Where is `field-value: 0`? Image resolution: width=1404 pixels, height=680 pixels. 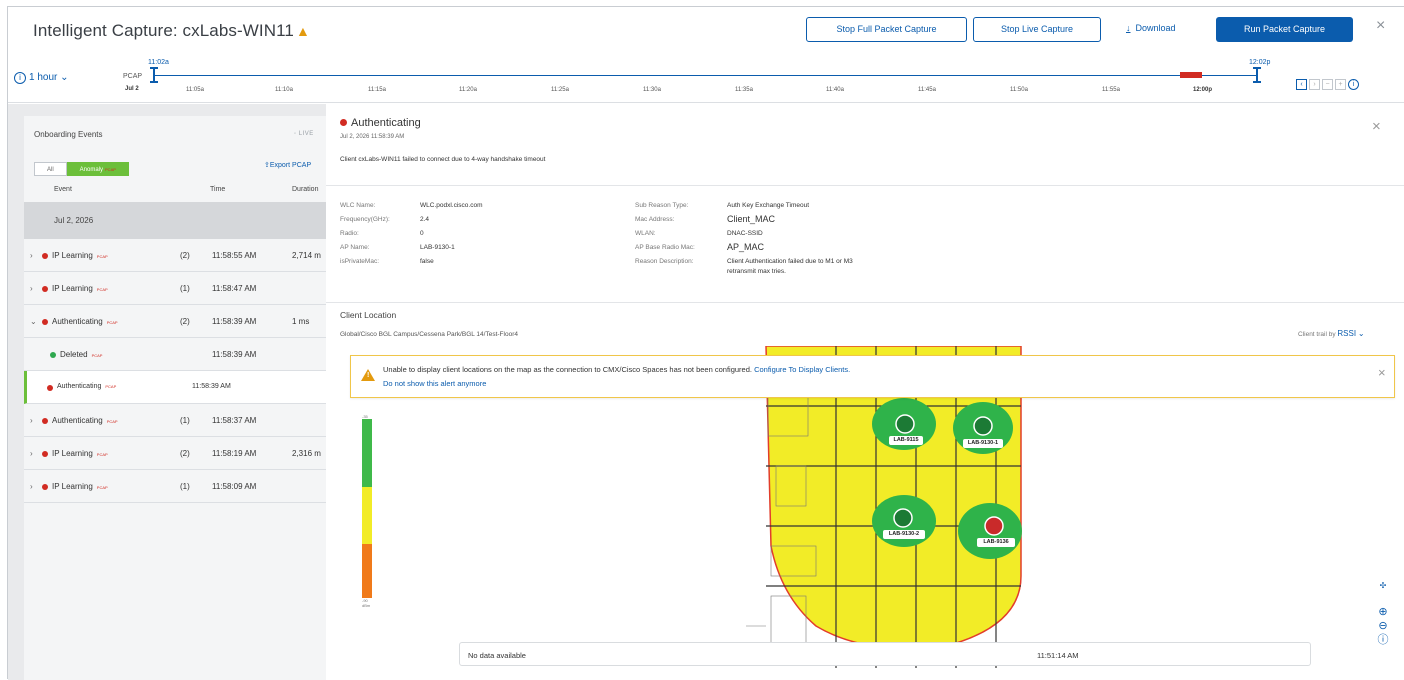
field-value: 0 is located at coordinates (422, 233).